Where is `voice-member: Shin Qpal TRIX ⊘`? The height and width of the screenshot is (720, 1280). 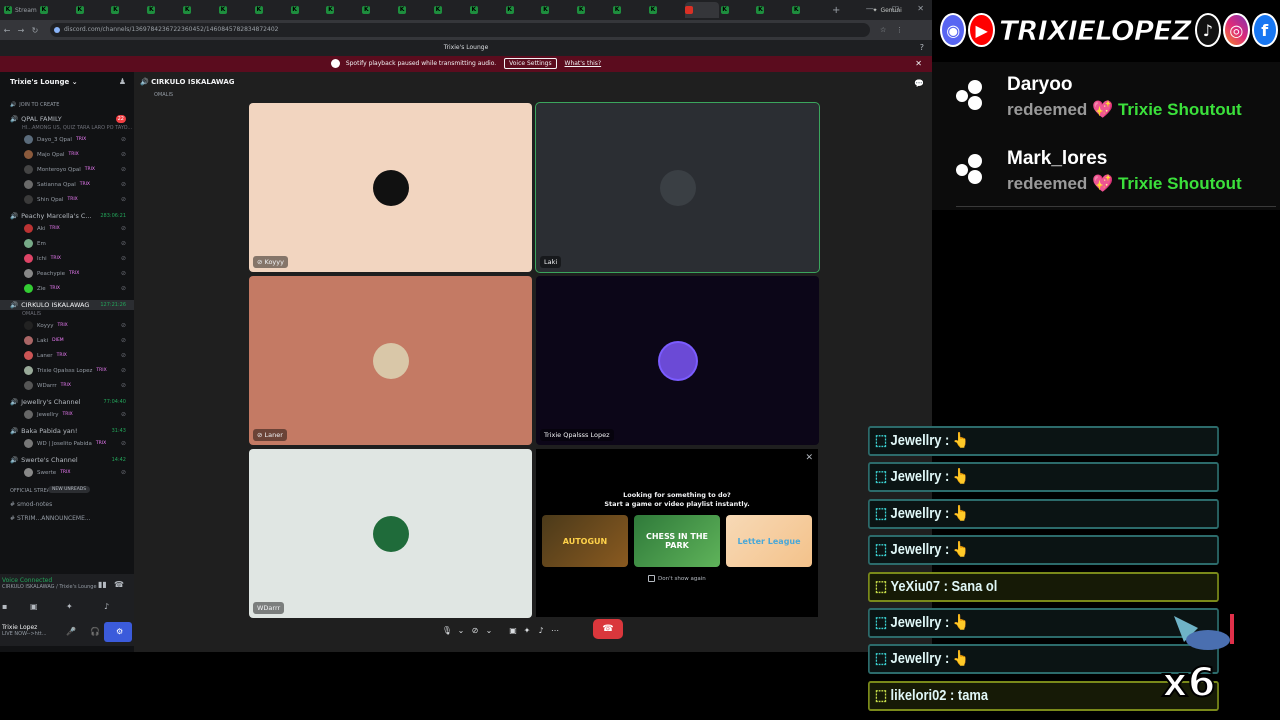
voice-member: Shin Qpal TRIX ⊘ is located at coordinates (67, 199).